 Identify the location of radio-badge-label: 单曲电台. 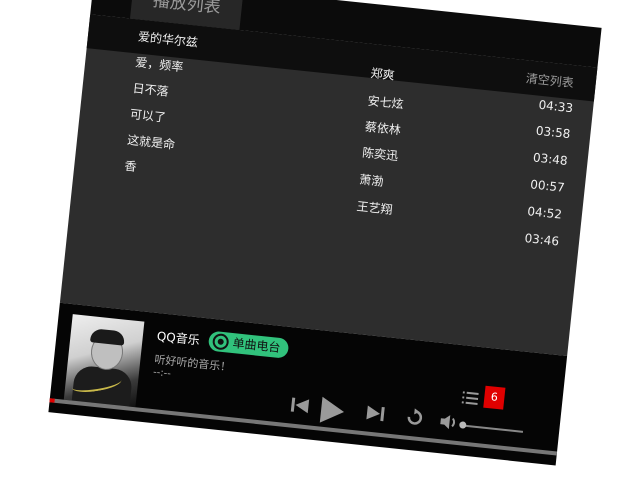
(256, 345).